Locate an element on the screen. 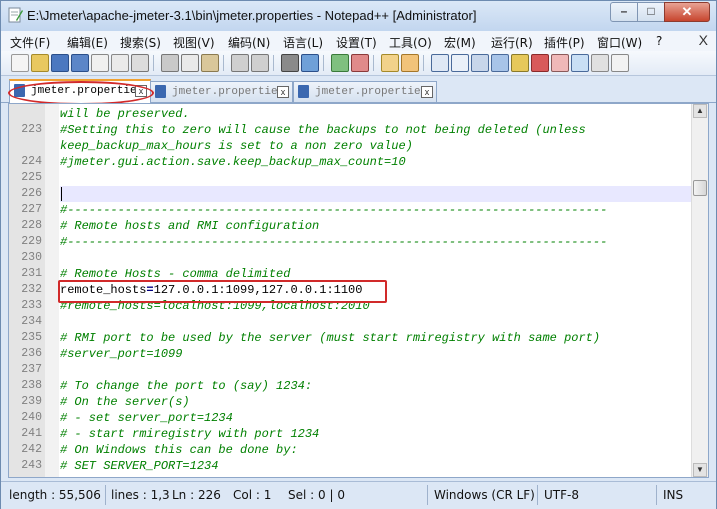  menu-window: 窗口(W) is located at coordinates (619, 42).